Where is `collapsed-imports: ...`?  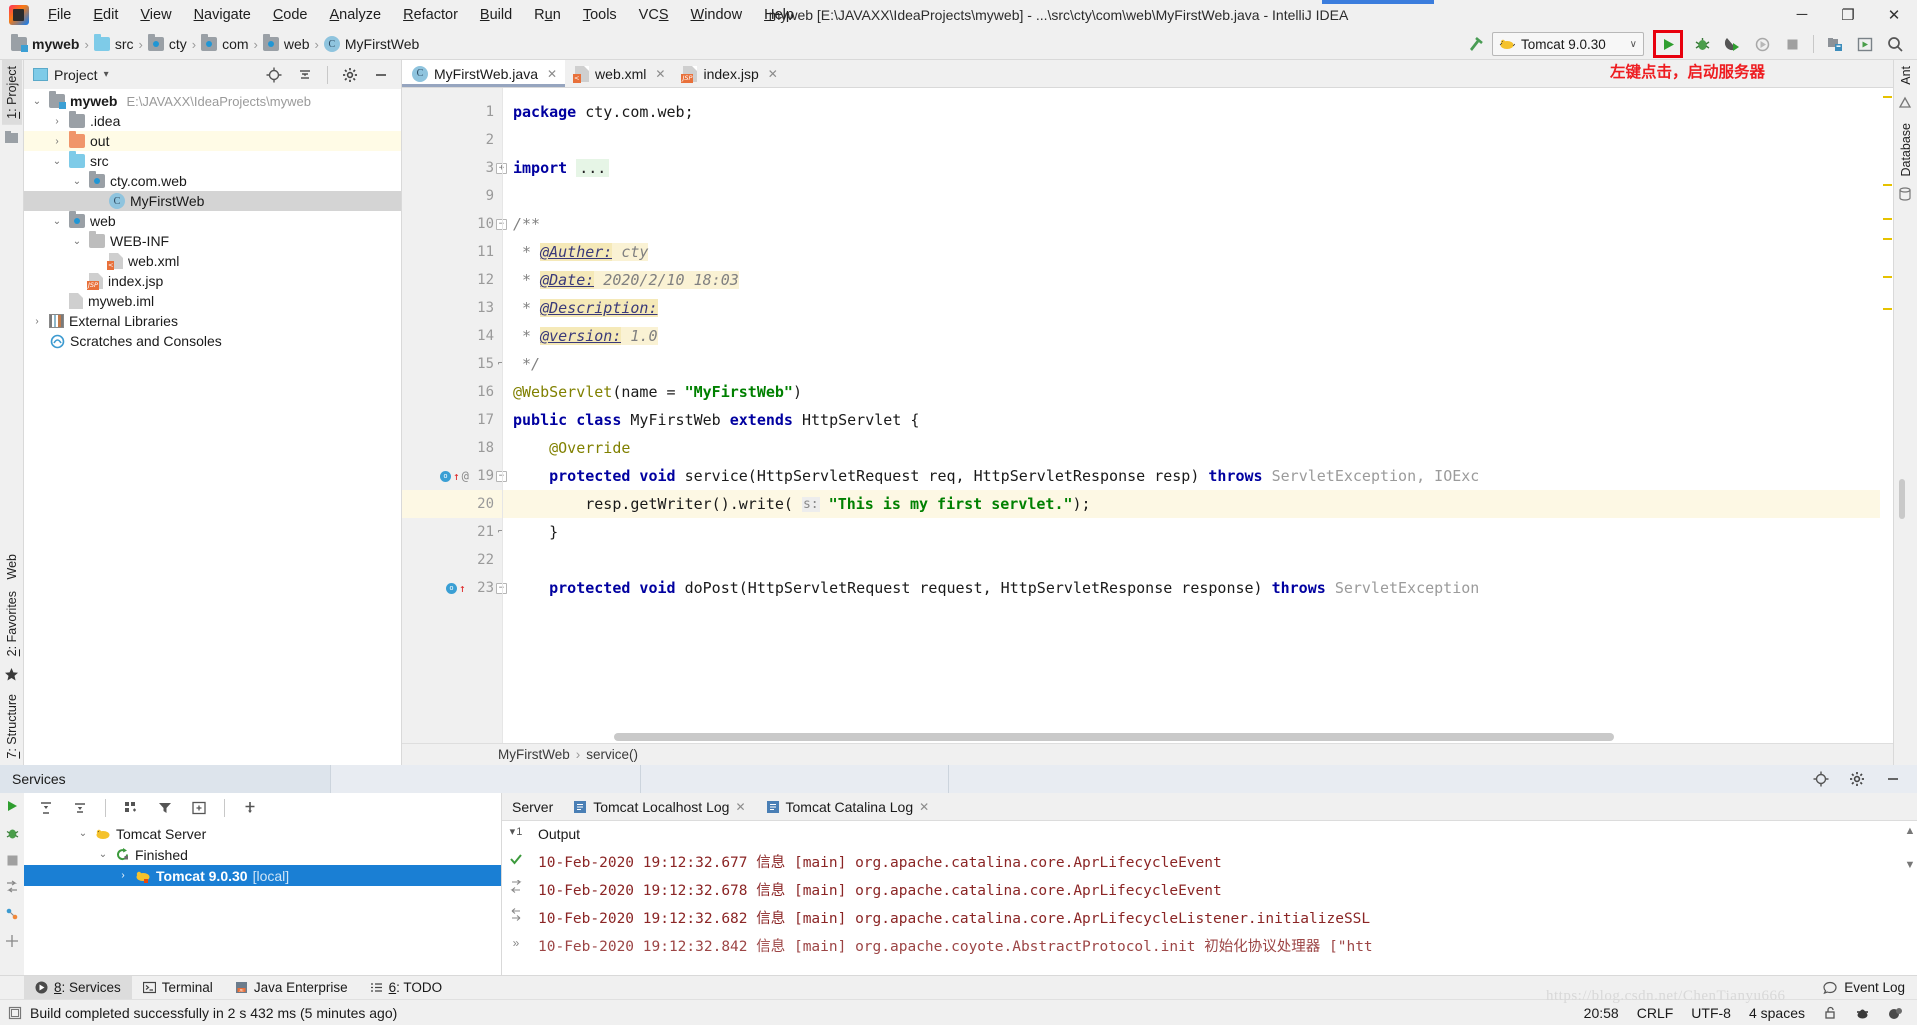 collapsed-imports: ... is located at coordinates (593, 168).